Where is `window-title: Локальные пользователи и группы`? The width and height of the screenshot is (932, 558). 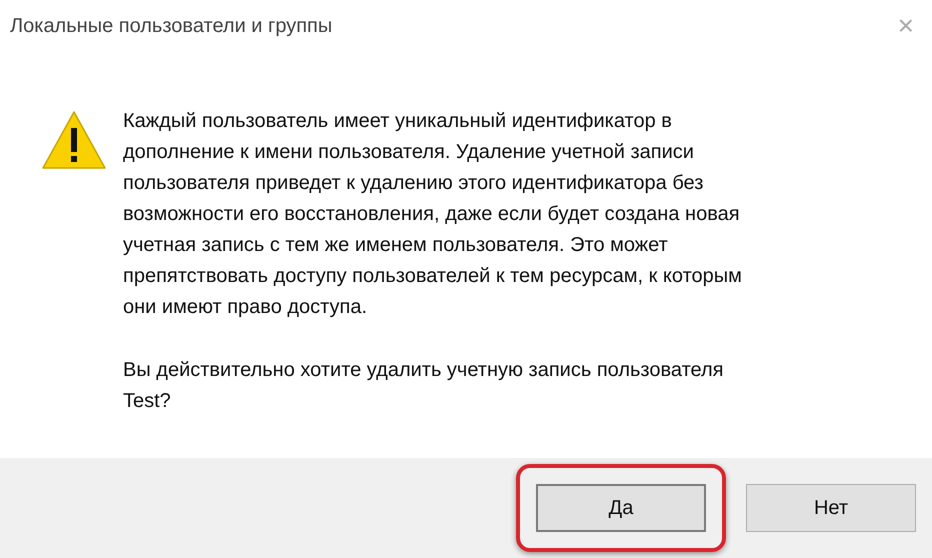 window-title: Локальные пользователи и группы is located at coordinates (171, 26).